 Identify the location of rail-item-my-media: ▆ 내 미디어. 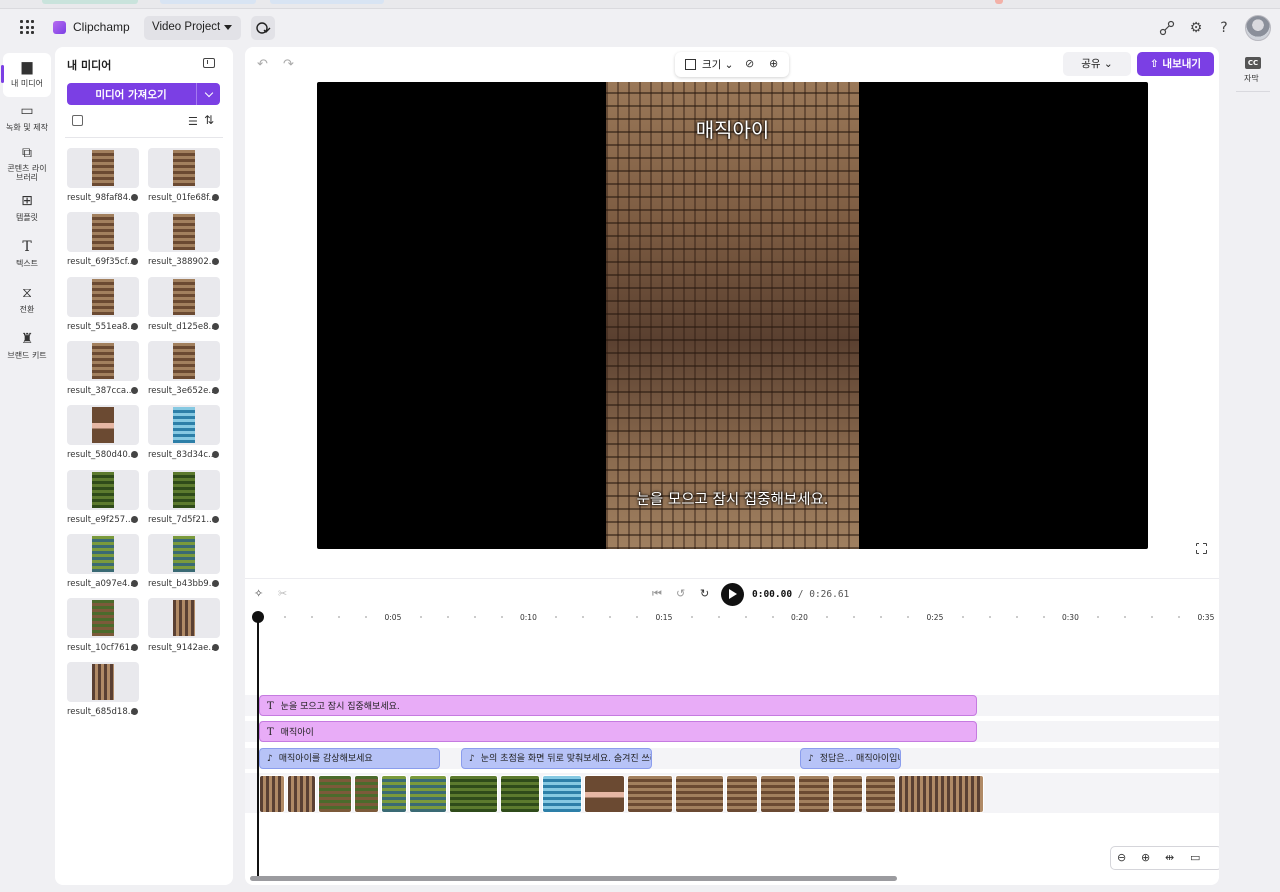
(26, 75).